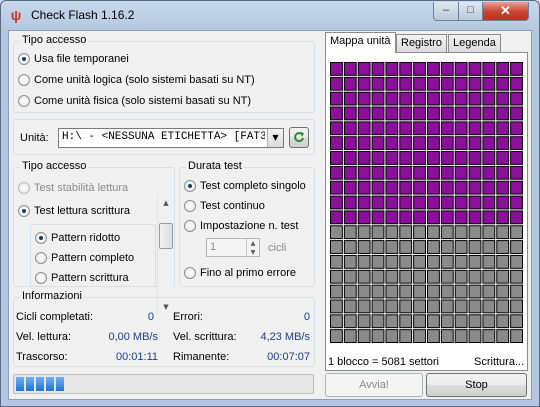 The image size is (540, 407). What do you see at coordinates (249, 226) in the screenshot?
I see `radio-label: Impostazione n. test` at bounding box center [249, 226].